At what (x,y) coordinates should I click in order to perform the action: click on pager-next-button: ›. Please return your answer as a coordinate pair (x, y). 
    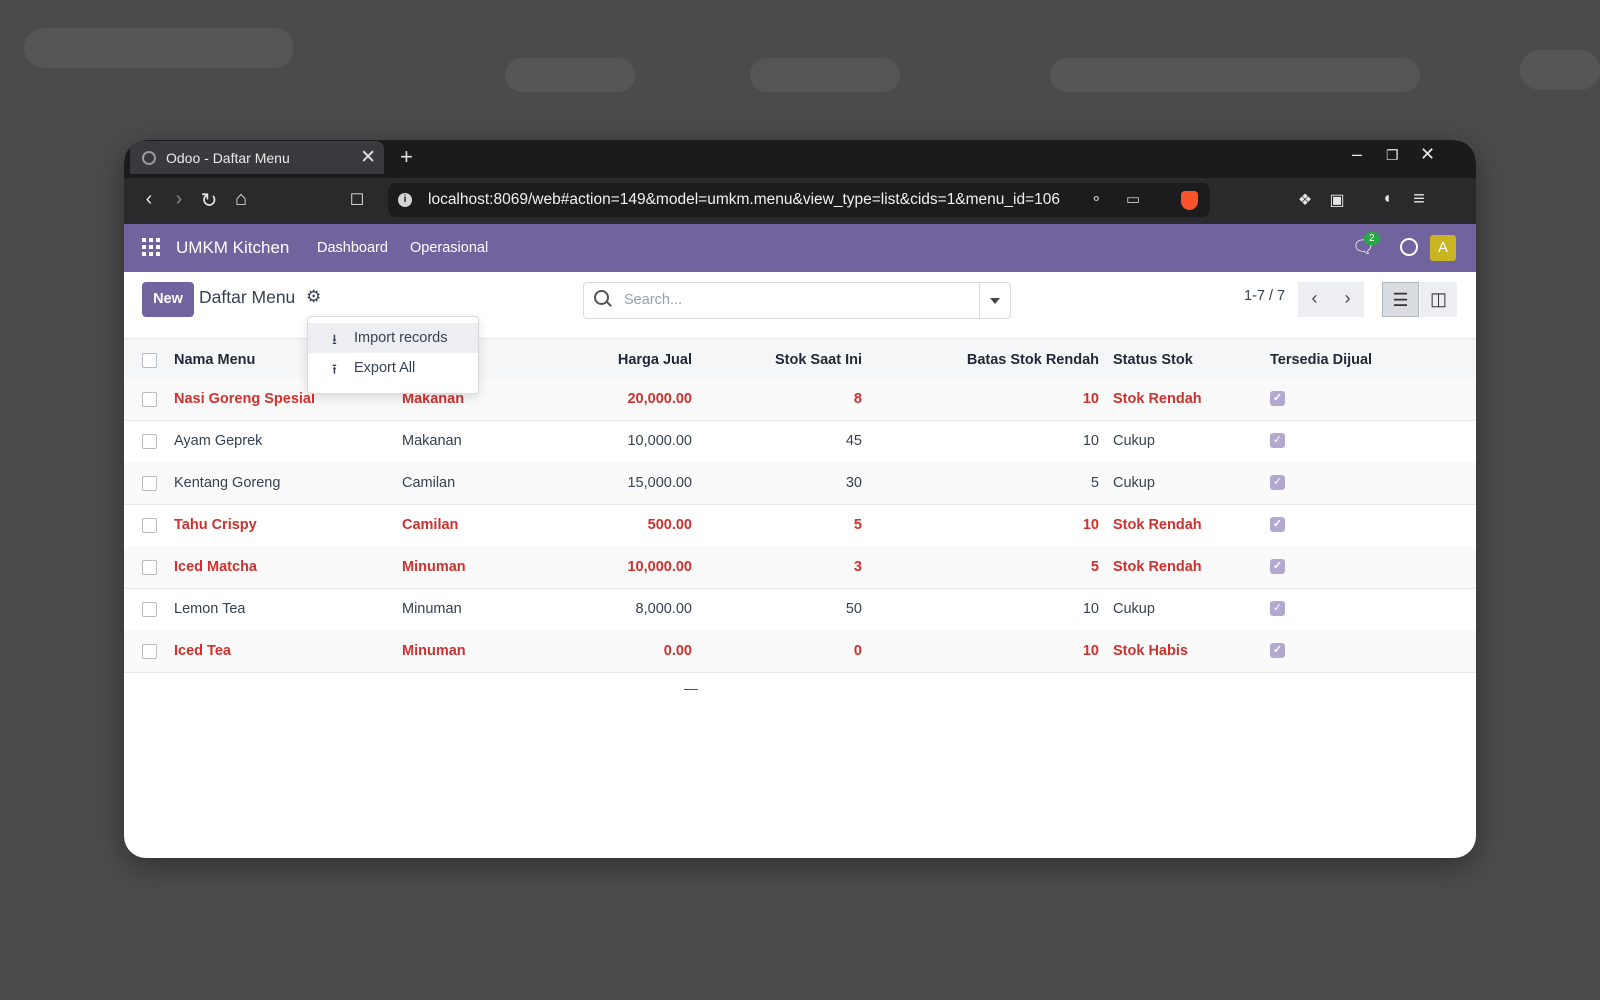
    Looking at the image, I should click on (1347, 299).